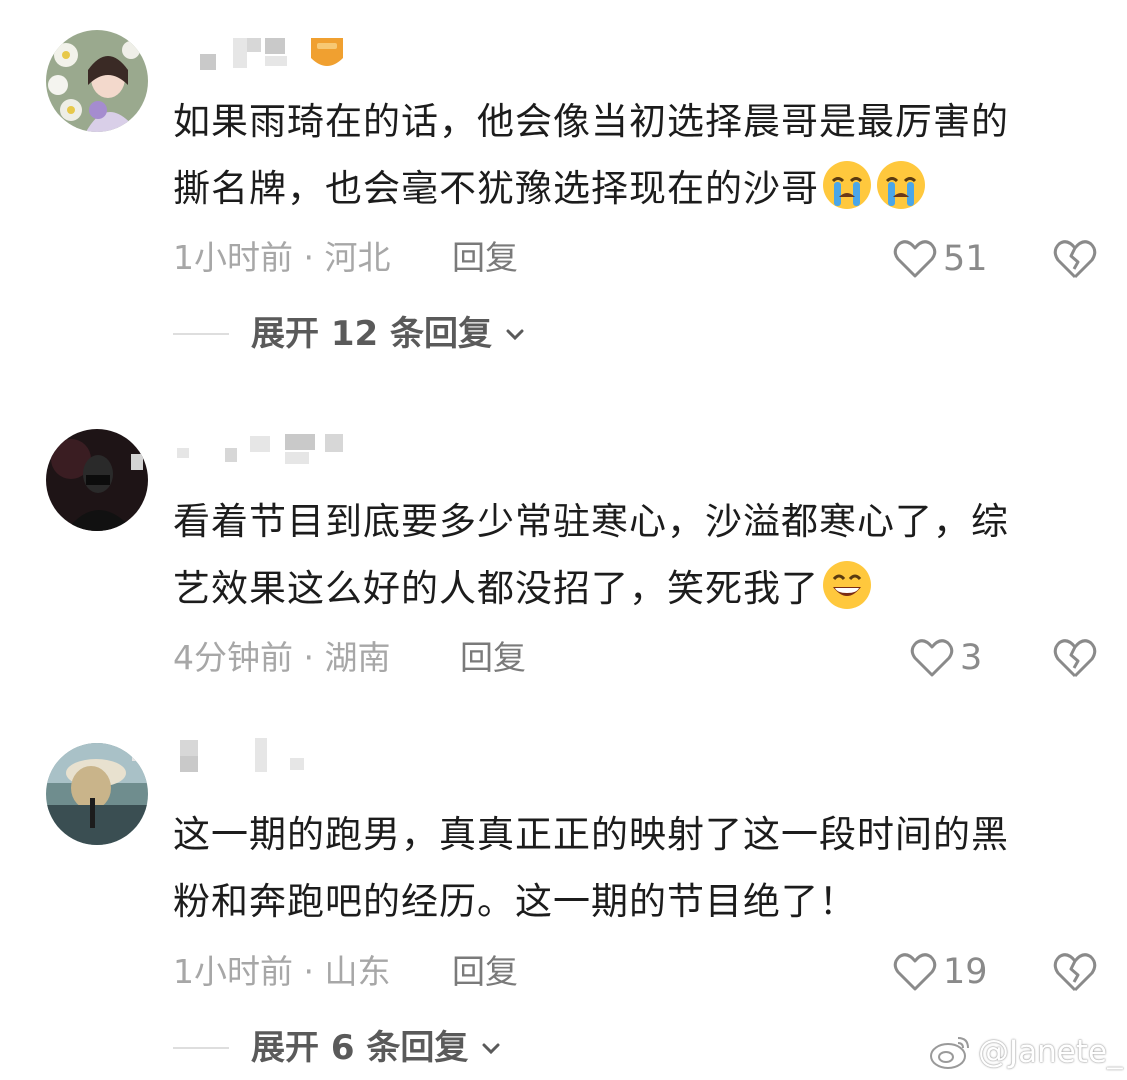 This screenshot has height=1080, width=1127. What do you see at coordinates (371, 334) in the screenshot?
I see `expand-replies-label: 展开 12 条回复` at bounding box center [371, 334].